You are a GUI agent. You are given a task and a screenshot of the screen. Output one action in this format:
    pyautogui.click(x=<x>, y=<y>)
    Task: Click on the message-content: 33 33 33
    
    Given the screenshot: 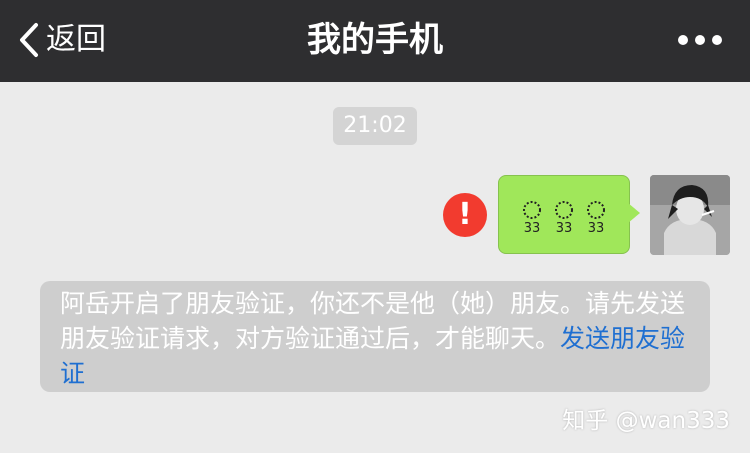 What is the action you would take?
    pyautogui.click(x=564, y=217)
    